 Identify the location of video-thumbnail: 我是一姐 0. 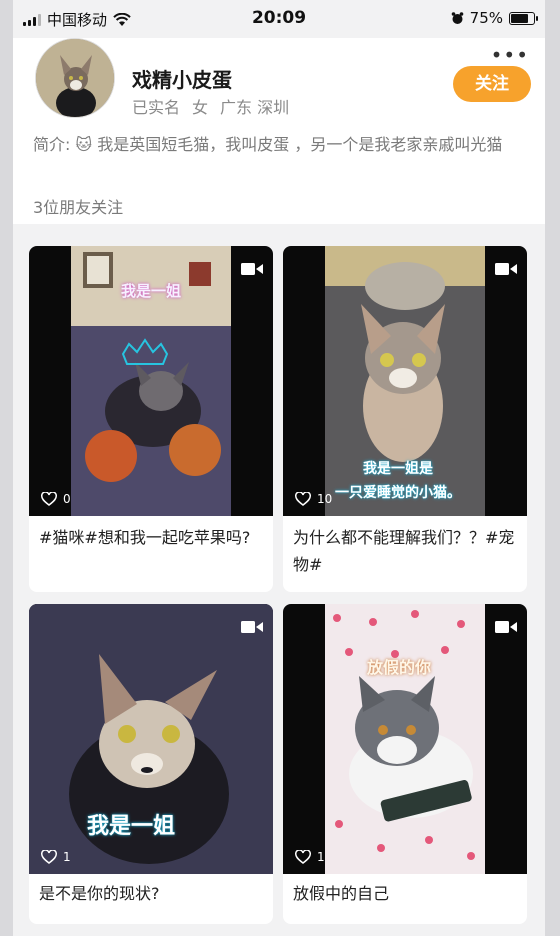
(151, 381).